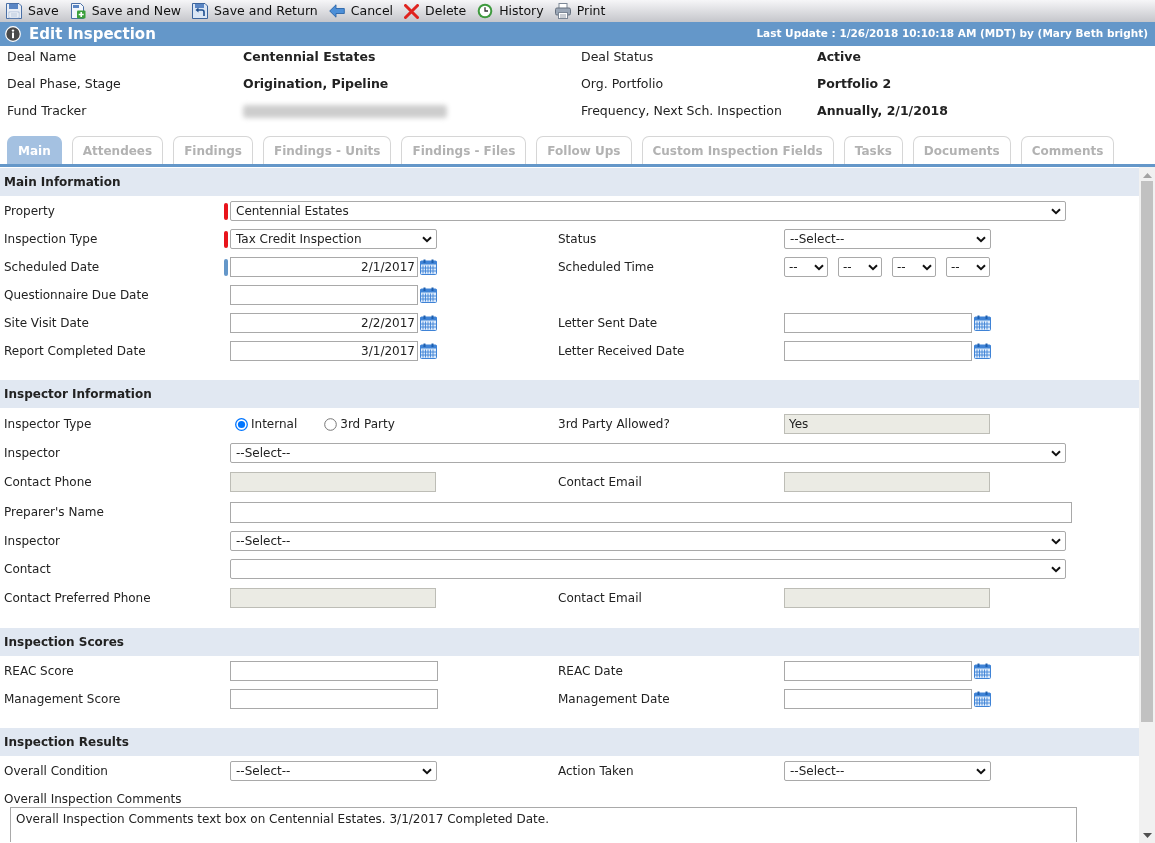 This screenshot has height=843, width=1155. What do you see at coordinates (1147, 835) in the screenshot?
I see `caret-down-icon` at bounding box center [1147, 835].